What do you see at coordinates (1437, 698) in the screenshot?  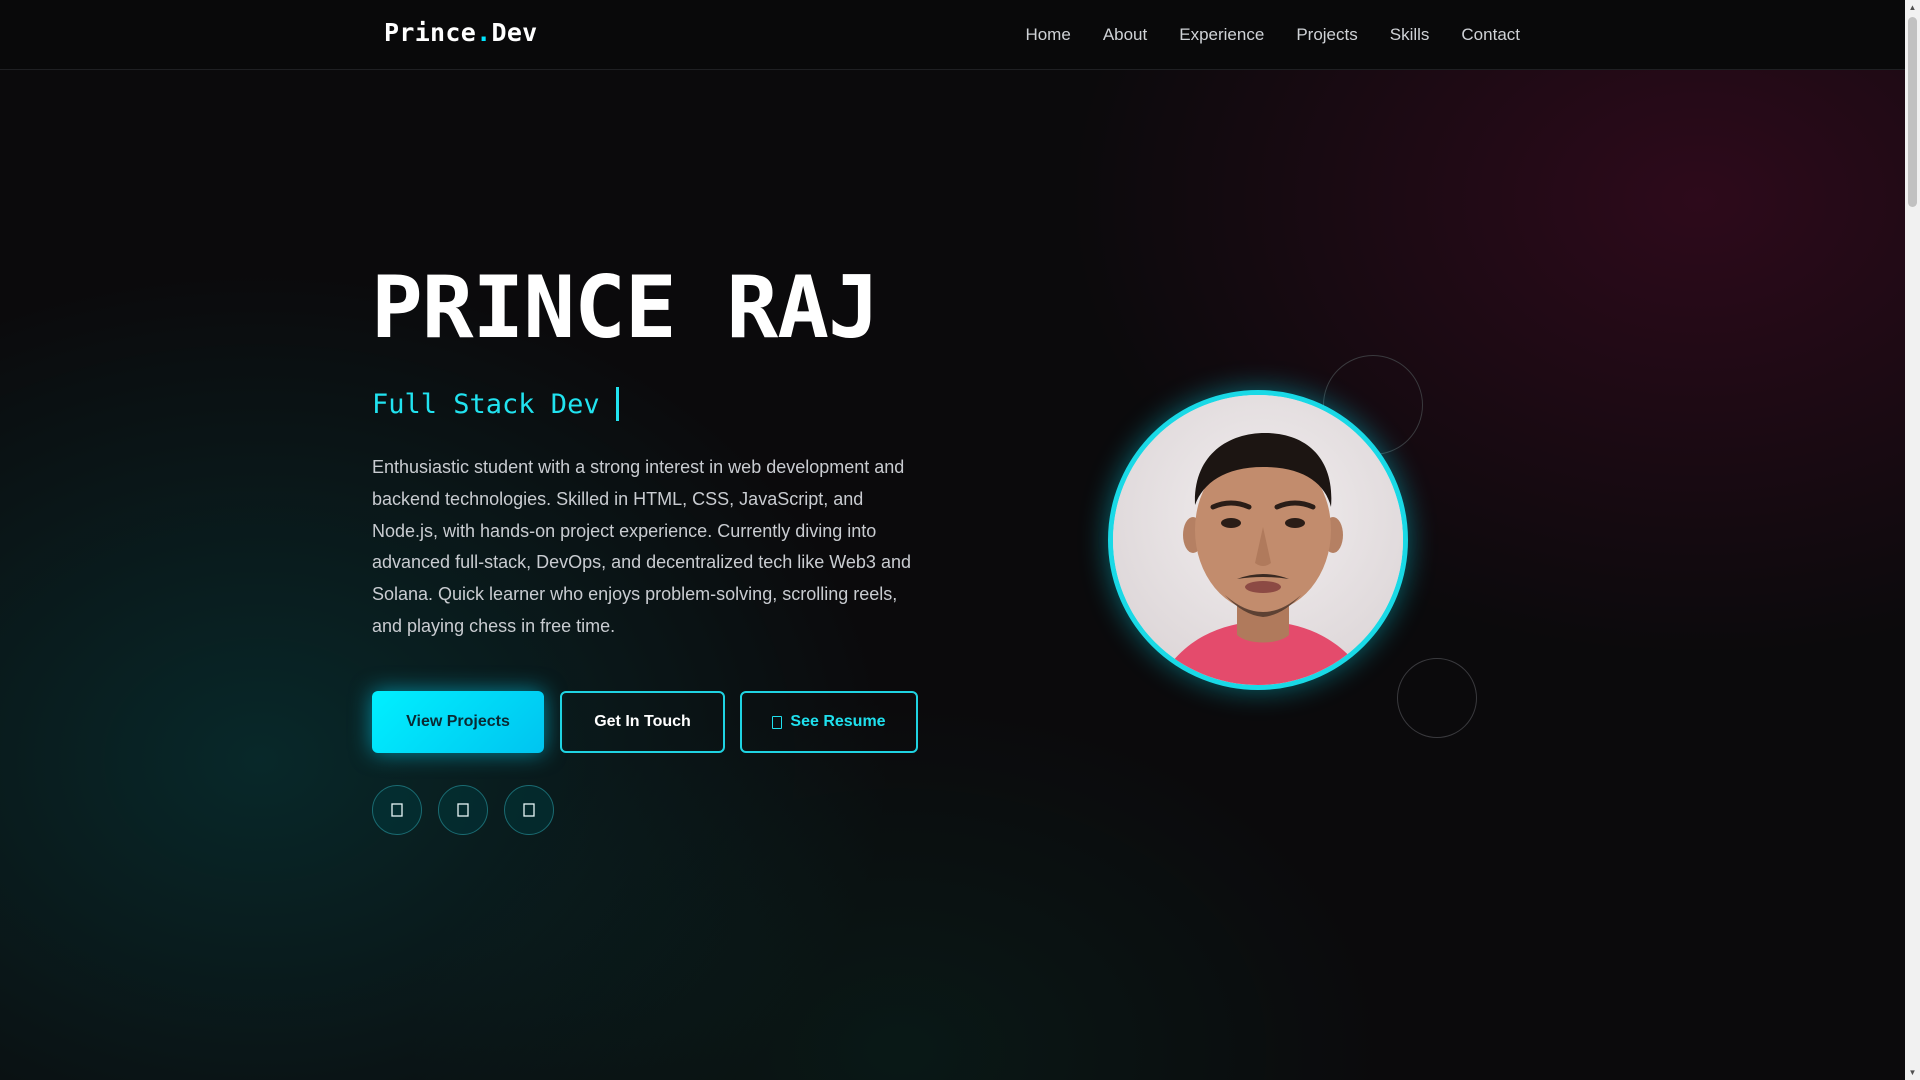 I see `decorative-circle-bottom` at bounding box center [1437, 698].